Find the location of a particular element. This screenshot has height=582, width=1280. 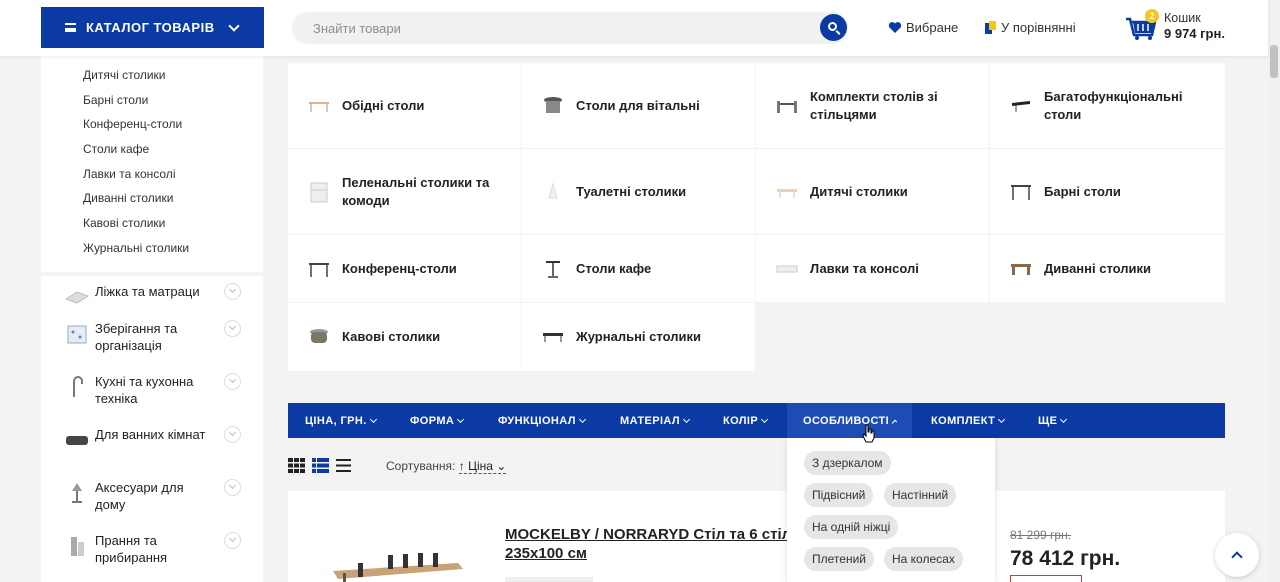

storage-box-icon is located at coordinates (77, 334).